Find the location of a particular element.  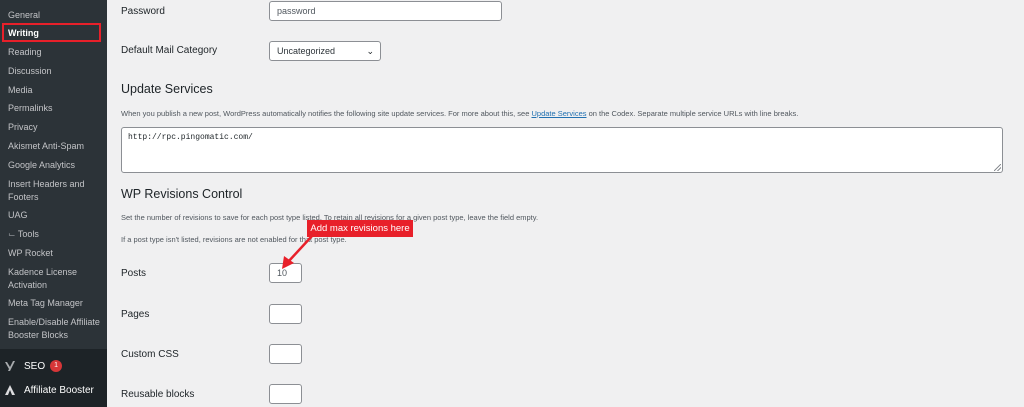

sidebar-item-affiliate-booster: Affiliate Booster is located at coordinates (49, 390).